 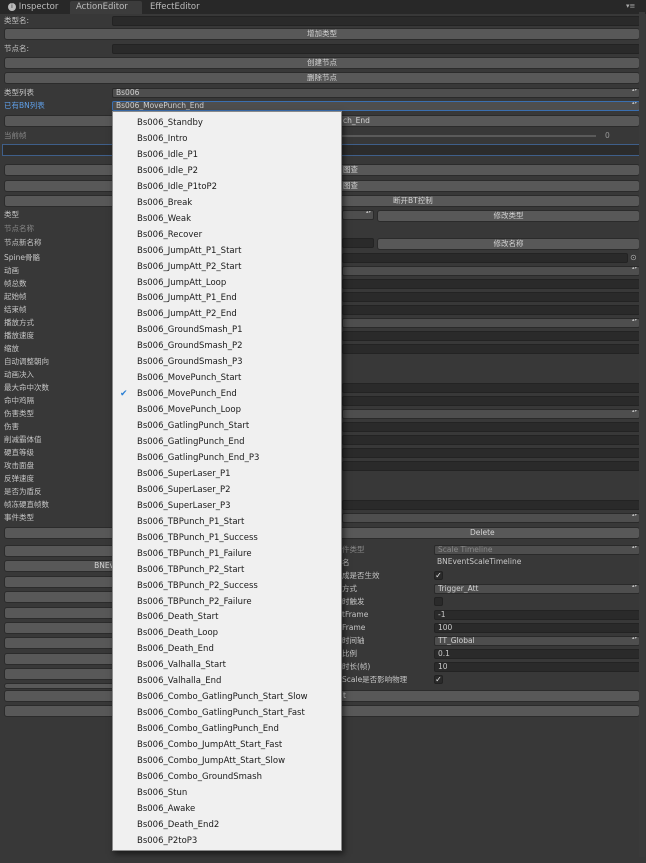 I want to click on dropdown-option: Bs006_Valhalla_End, so click(x=227, y=681).